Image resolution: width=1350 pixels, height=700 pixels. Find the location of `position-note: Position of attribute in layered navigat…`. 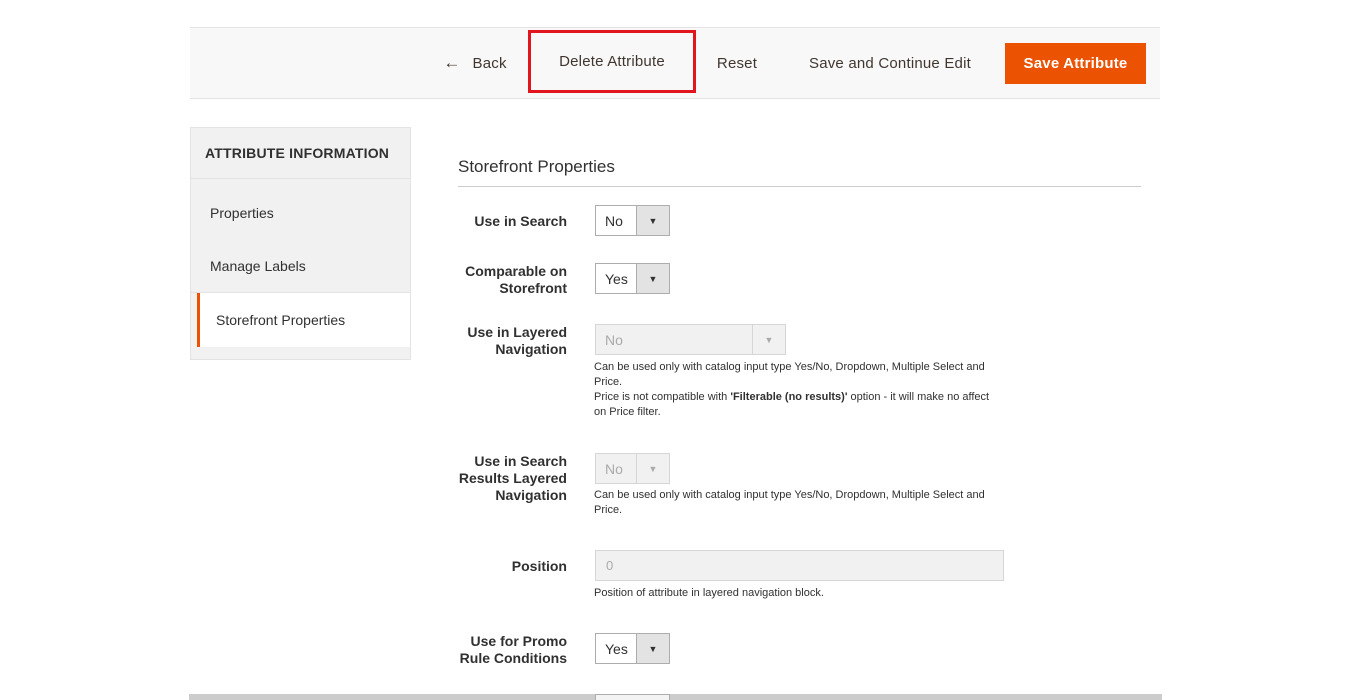

position-note: Position of attribute in layered navigat… is located at coordinates (709, 593).